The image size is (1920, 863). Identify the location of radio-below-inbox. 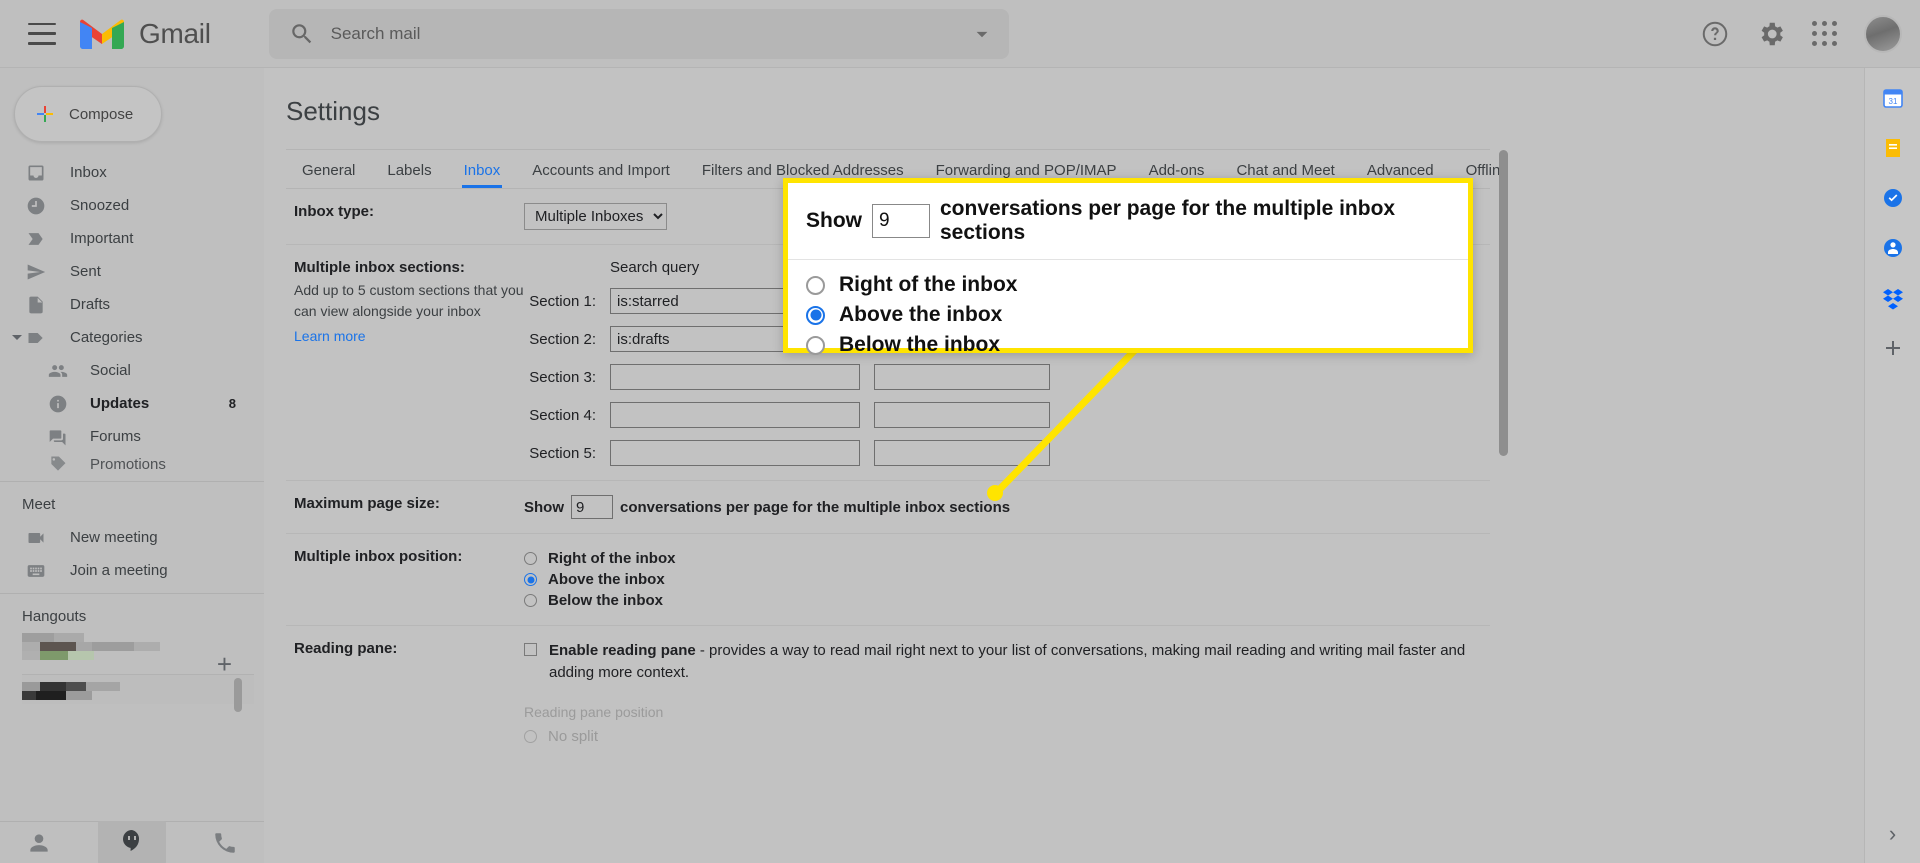
(530, 600).